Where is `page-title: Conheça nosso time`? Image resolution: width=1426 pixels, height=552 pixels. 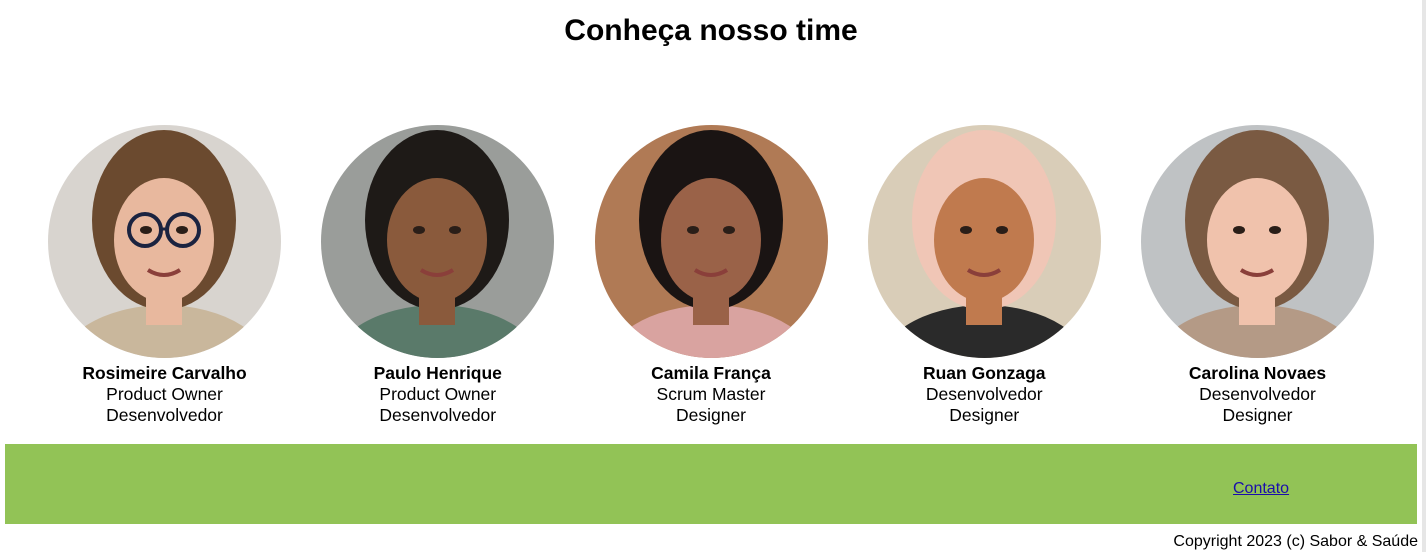 page-title: Conheça nosso time is located at coordinates (711, 30).